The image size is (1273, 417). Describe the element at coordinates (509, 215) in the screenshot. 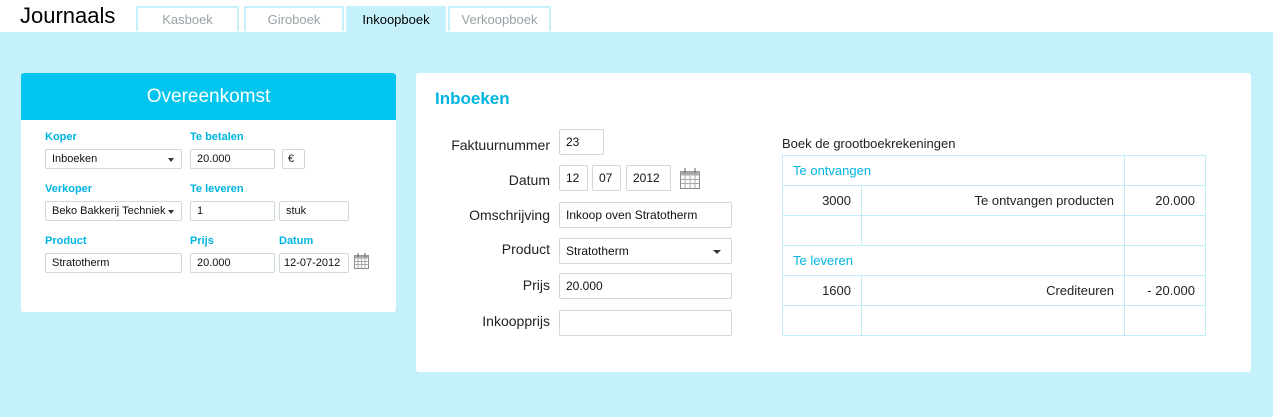

I see `omschrijving-label: Omschrijving` at that location.